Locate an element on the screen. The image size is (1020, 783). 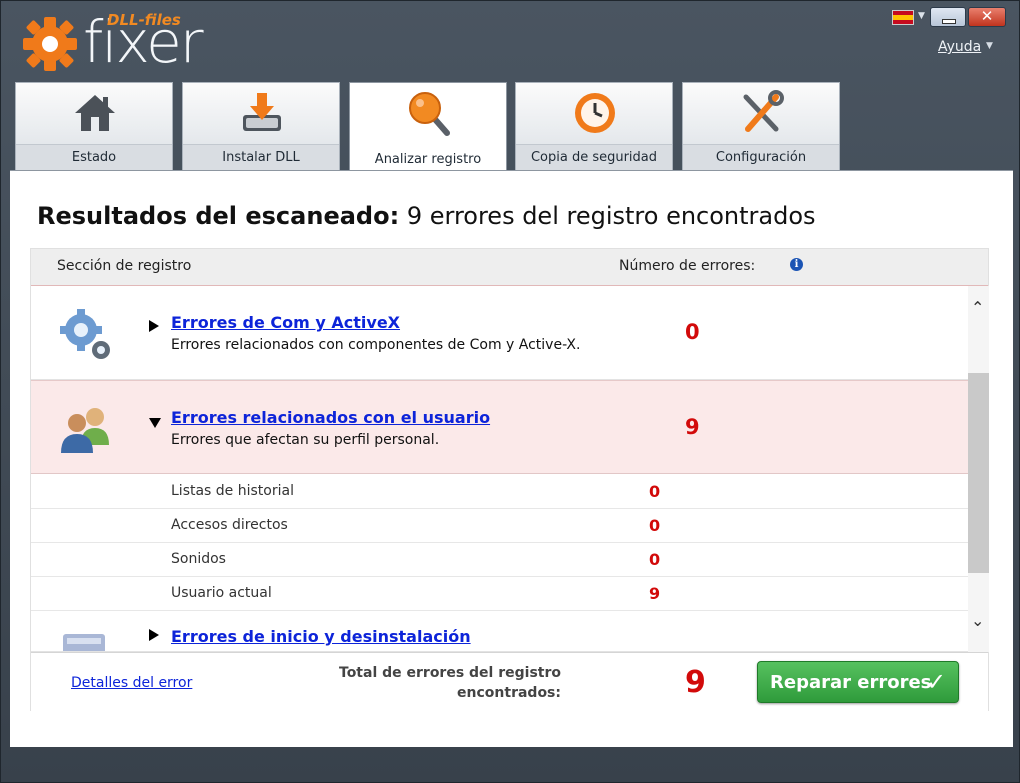
logo-tagline: DLL-files is located at coordinates (144, 20).